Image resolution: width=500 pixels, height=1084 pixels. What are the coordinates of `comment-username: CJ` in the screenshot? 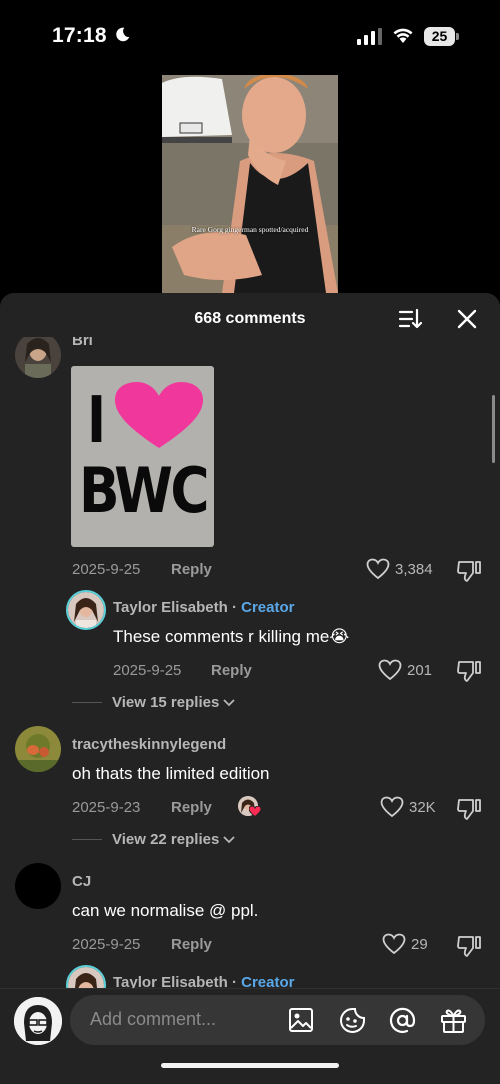 It's located at (81, 881).